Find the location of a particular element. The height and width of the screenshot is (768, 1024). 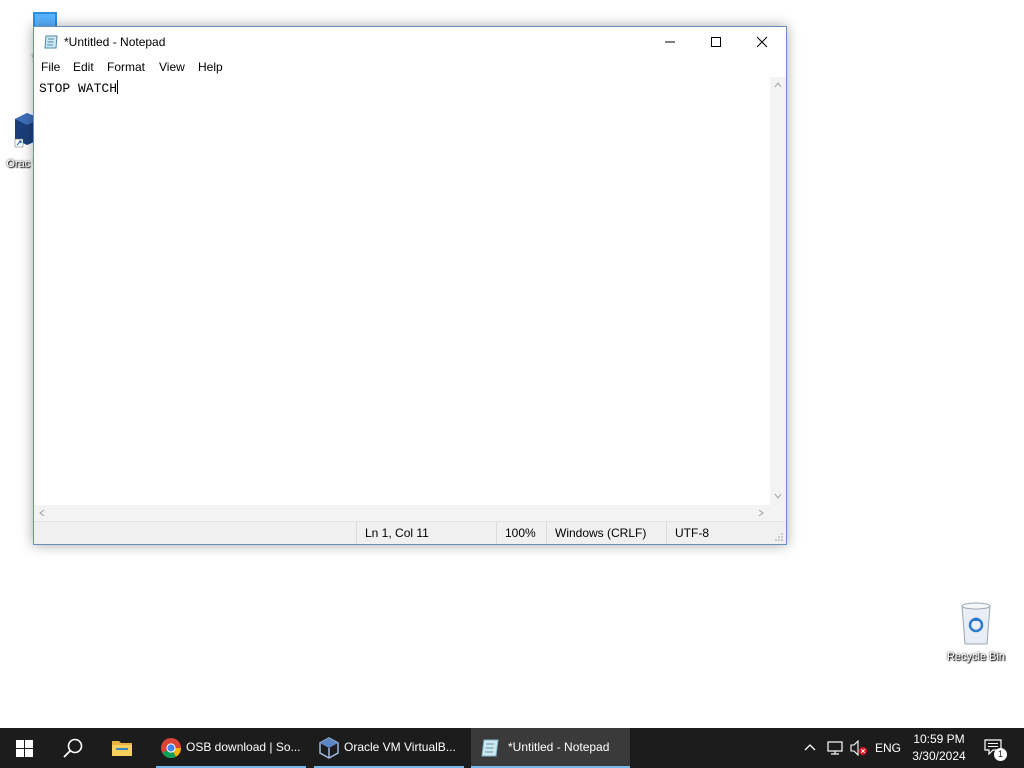

taskbar-notepad: *Untitled - Notepad is located at coordinates (550, 748).